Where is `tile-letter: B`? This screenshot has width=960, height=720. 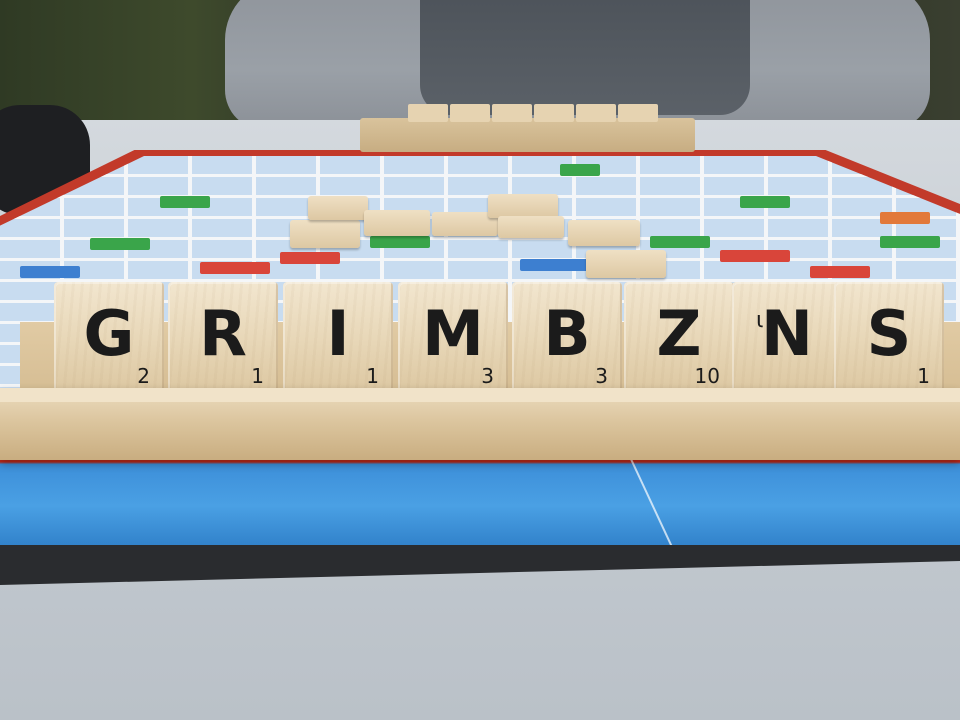
tile-letter: B is located at coordinates (567, 333).